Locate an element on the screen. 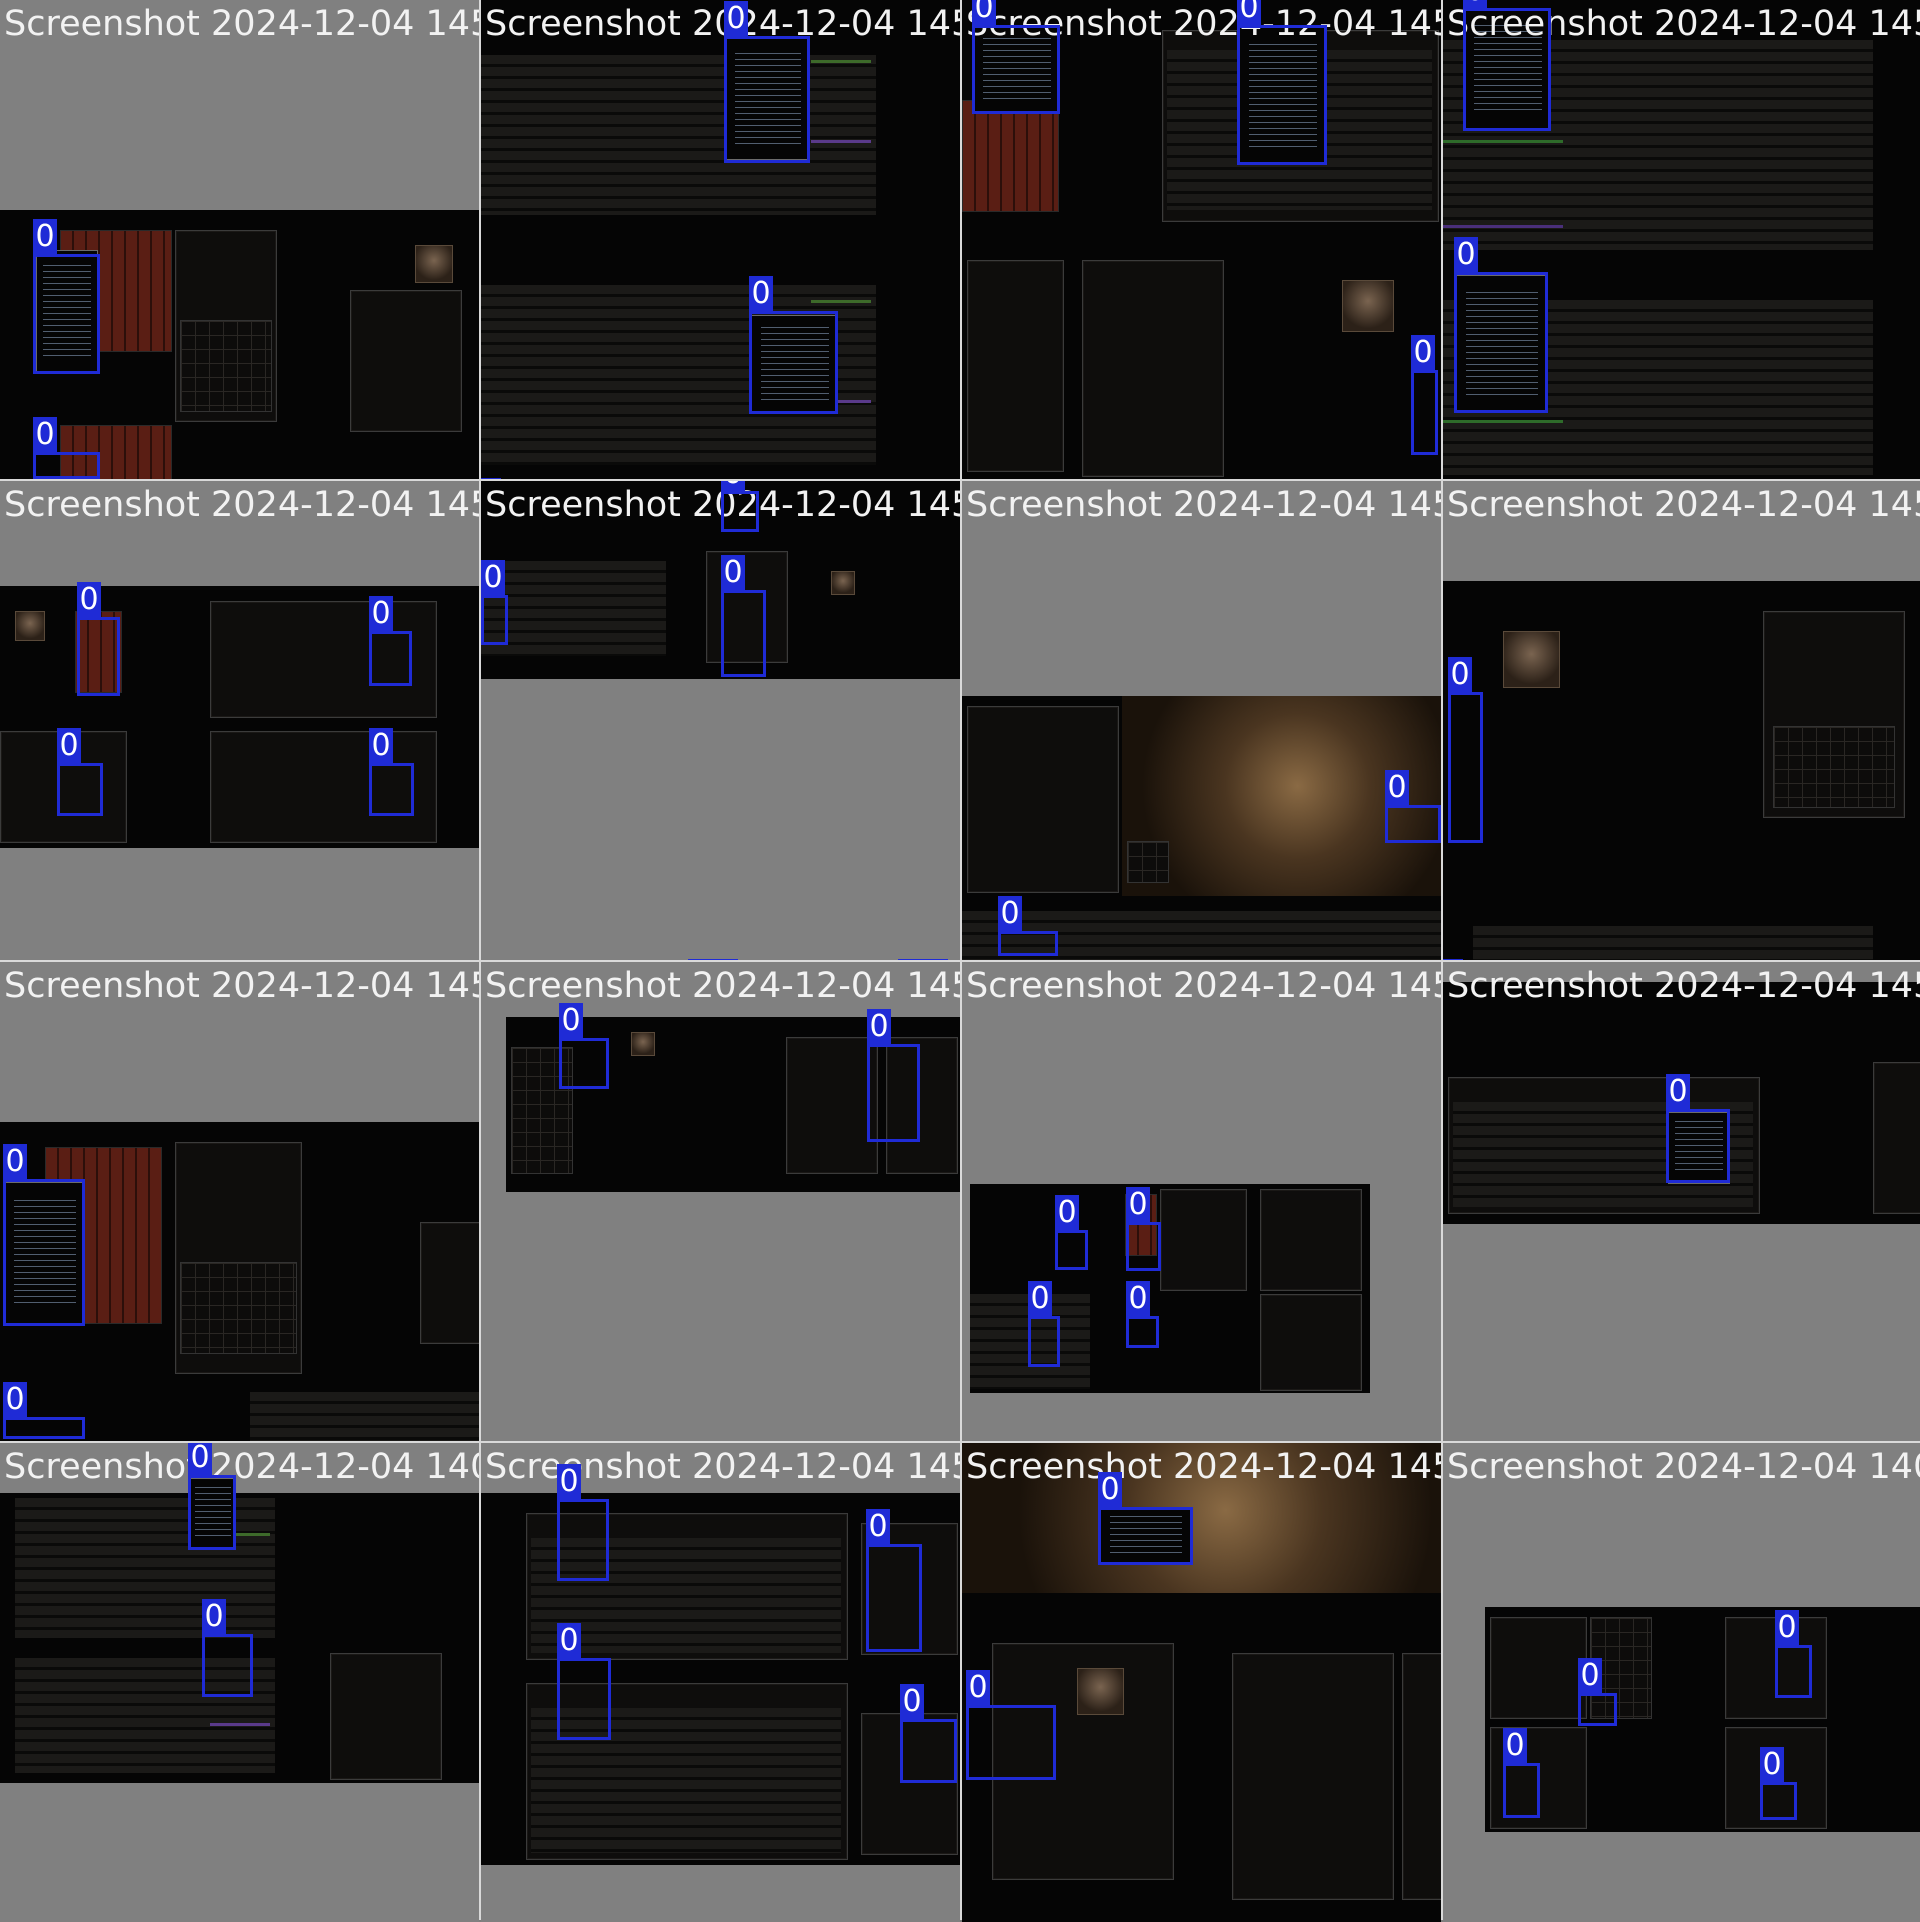 Image resolution: width=1920 pixels, height=1922 pixels. tile-11: Screenshot 2024-12-04 145233.png 0 0 0 0 is located at coordinates (1201, 1201).